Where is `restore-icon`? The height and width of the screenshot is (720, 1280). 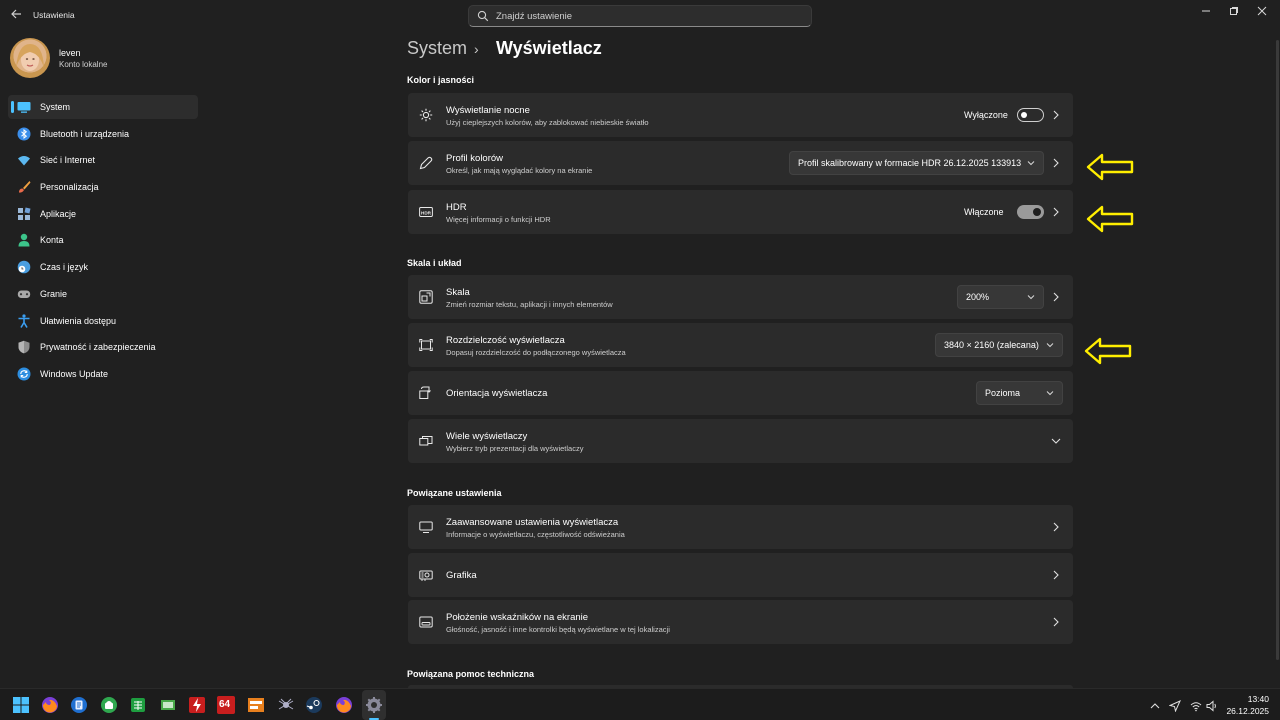 restore-icon is located at coordinates (1234, 12).